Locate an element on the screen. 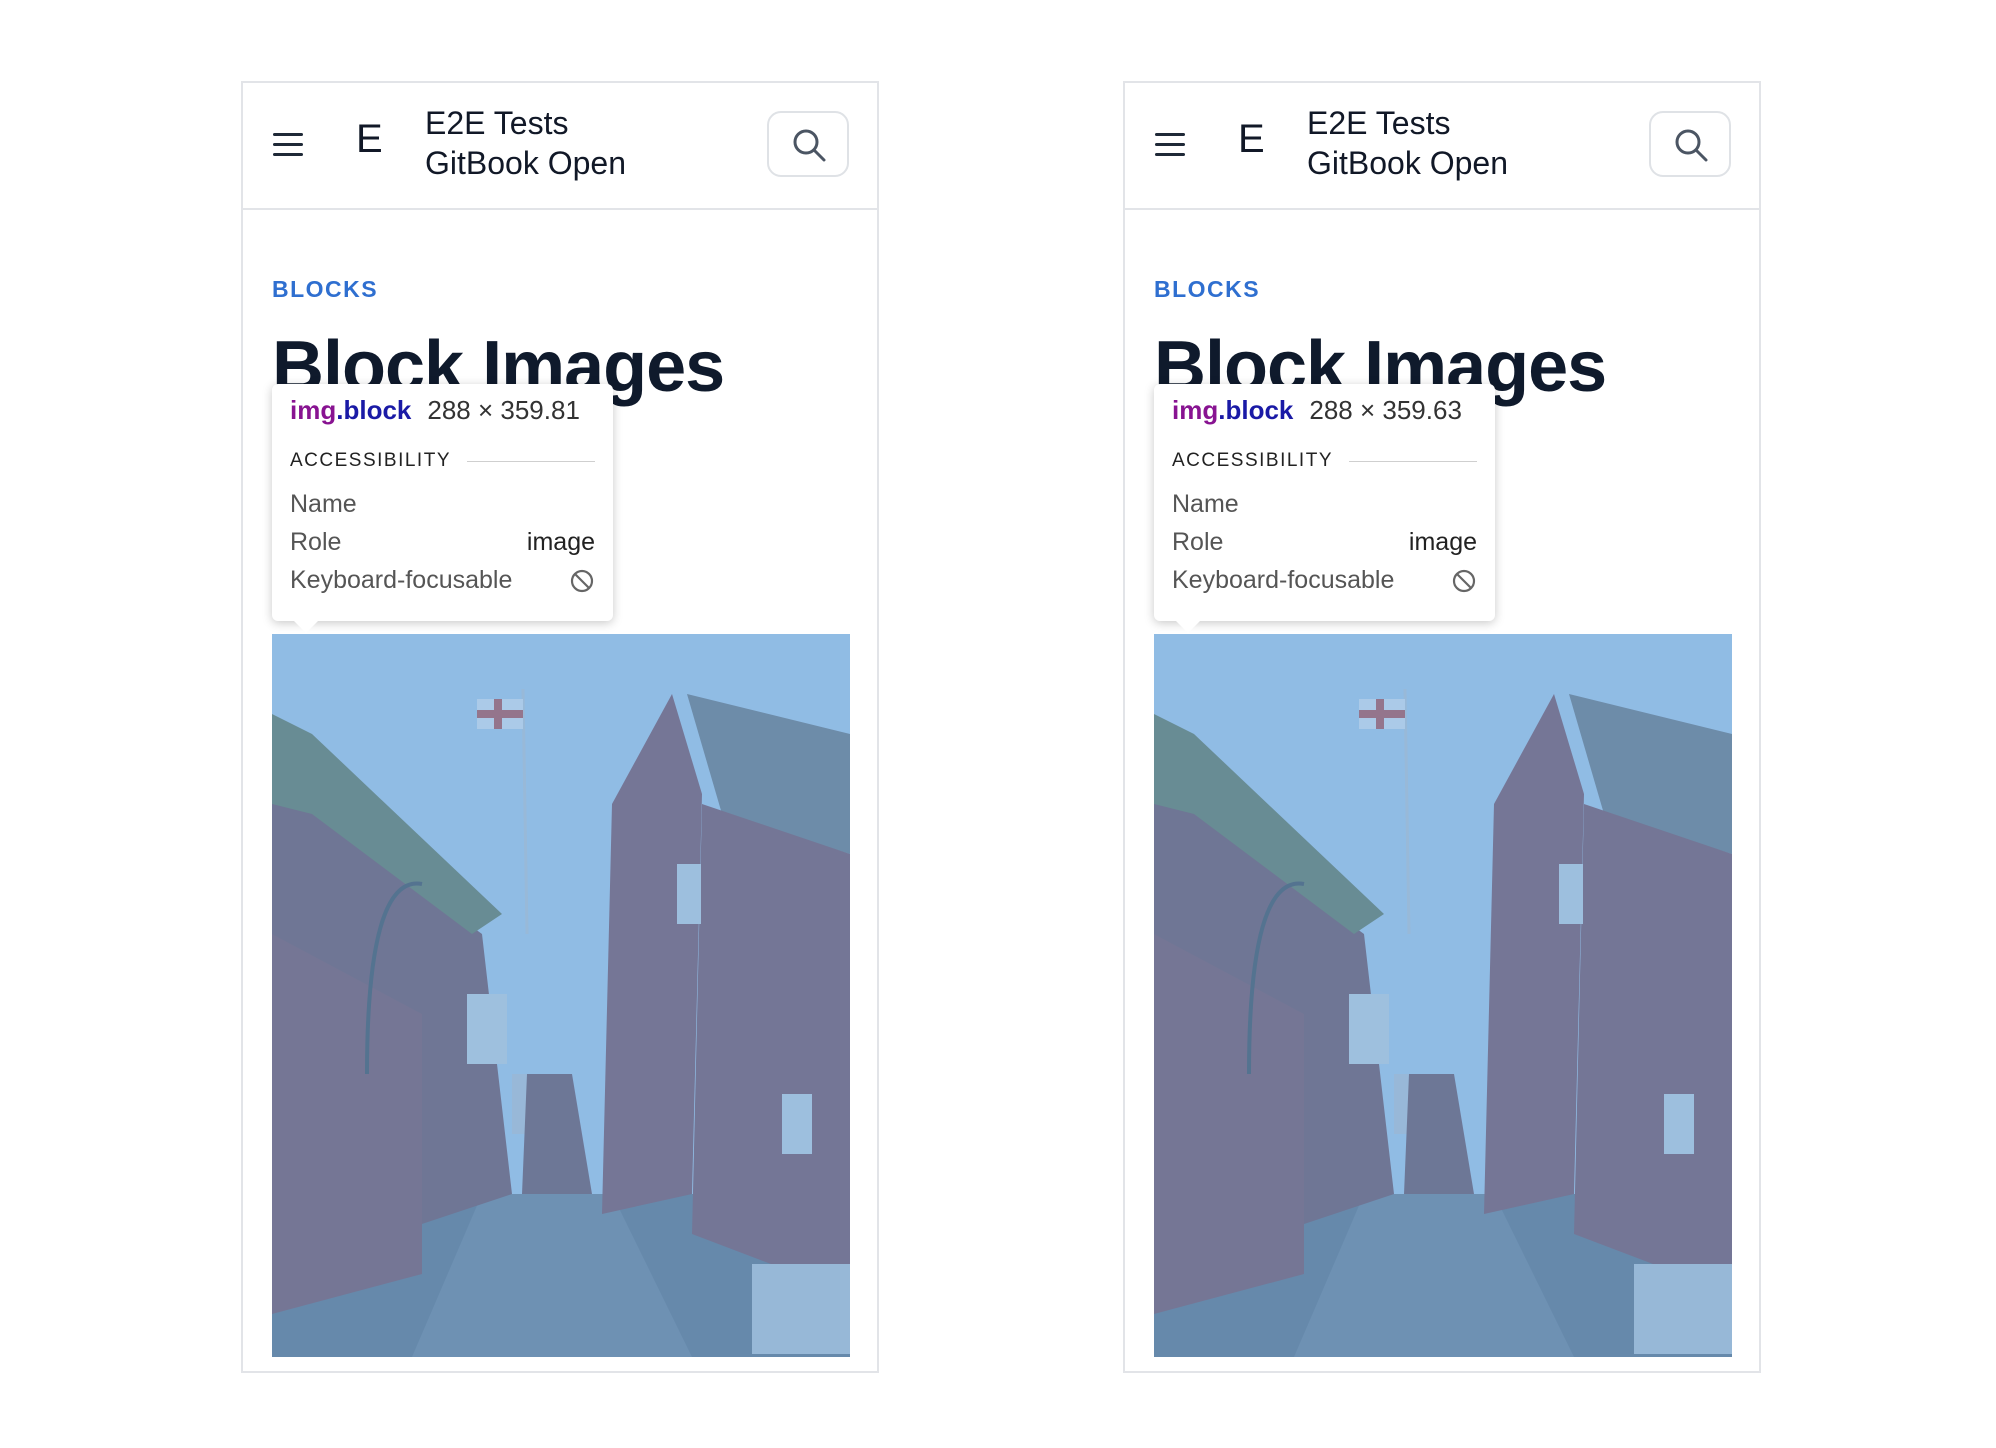  element-dimensions: 288 × 359.81 is located at coordinates (503, 410).